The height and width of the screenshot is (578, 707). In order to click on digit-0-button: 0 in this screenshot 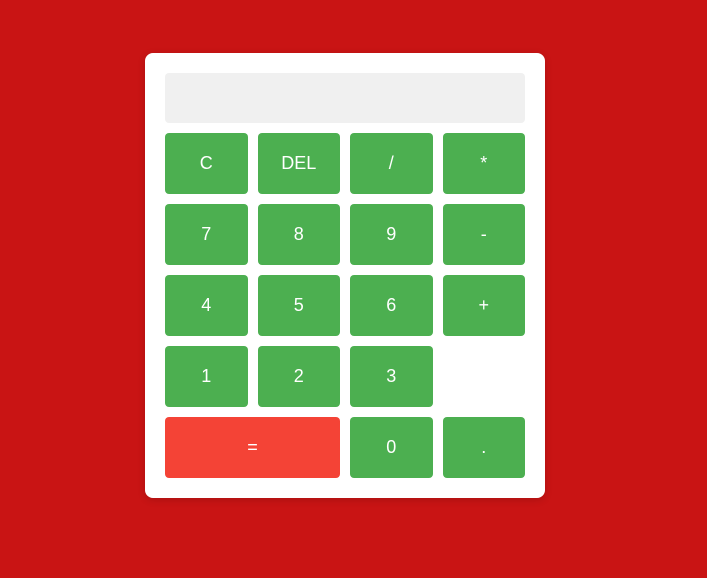, I will do `click(391, 447)`.